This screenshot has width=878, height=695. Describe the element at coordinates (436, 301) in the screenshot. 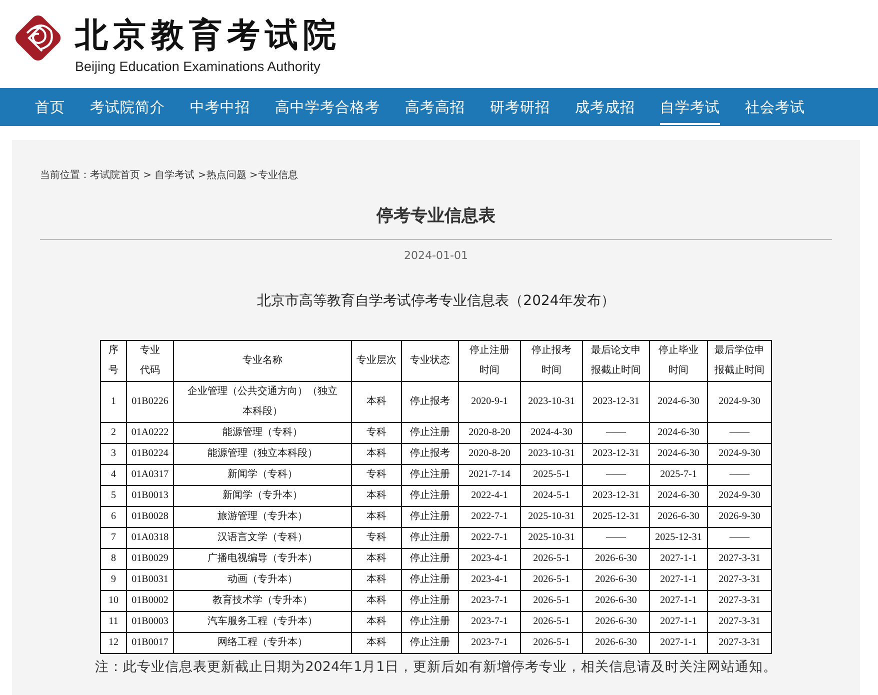

I see `table-caption: 北京市高等教育自学考试停考专业信息表（2024年发布）` at that location.